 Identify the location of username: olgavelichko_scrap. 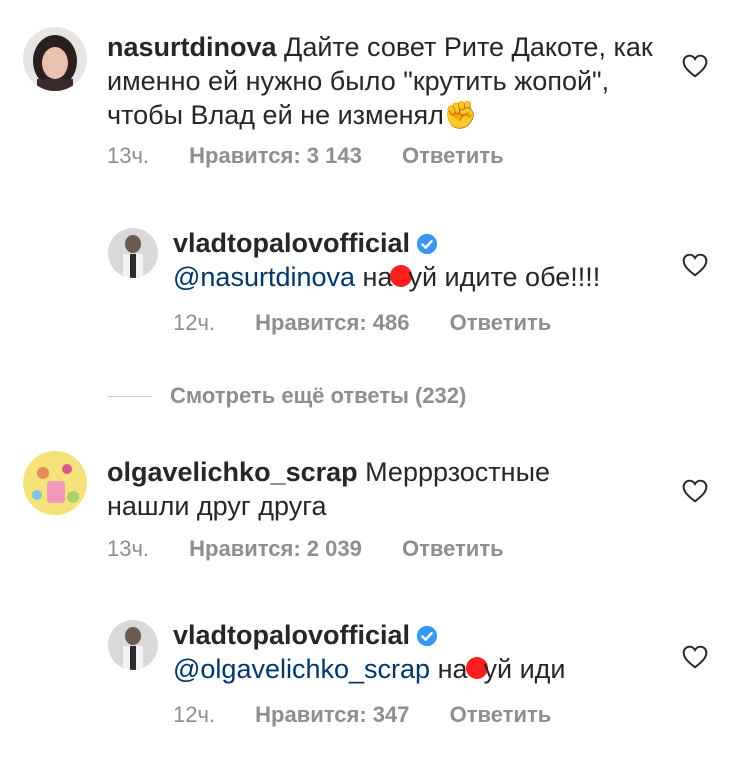
(232, 472).